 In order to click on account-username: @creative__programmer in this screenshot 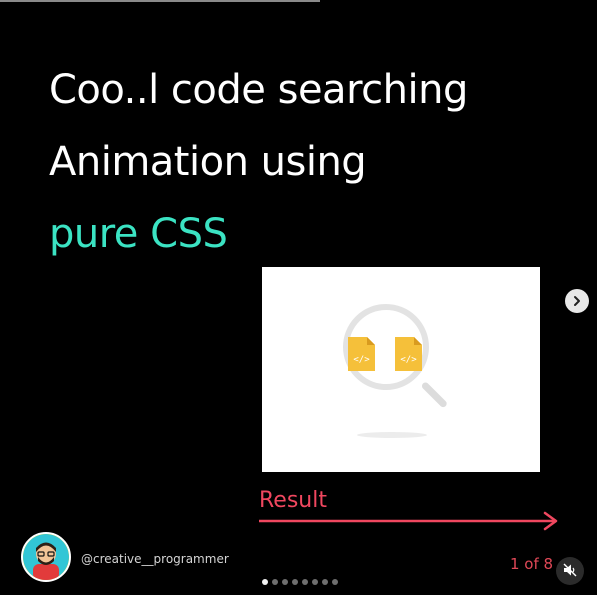, I will do `click(155, 559)`.